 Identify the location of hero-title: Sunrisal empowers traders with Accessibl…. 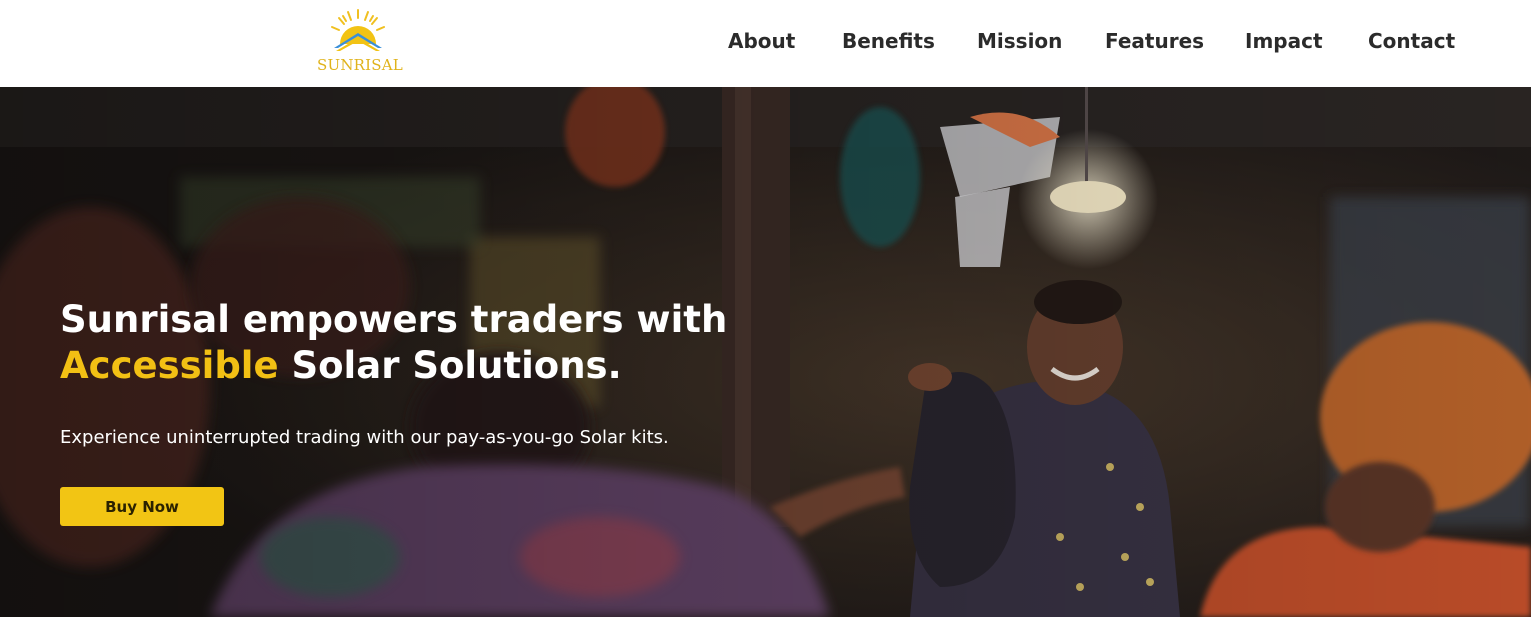
(410, 343).